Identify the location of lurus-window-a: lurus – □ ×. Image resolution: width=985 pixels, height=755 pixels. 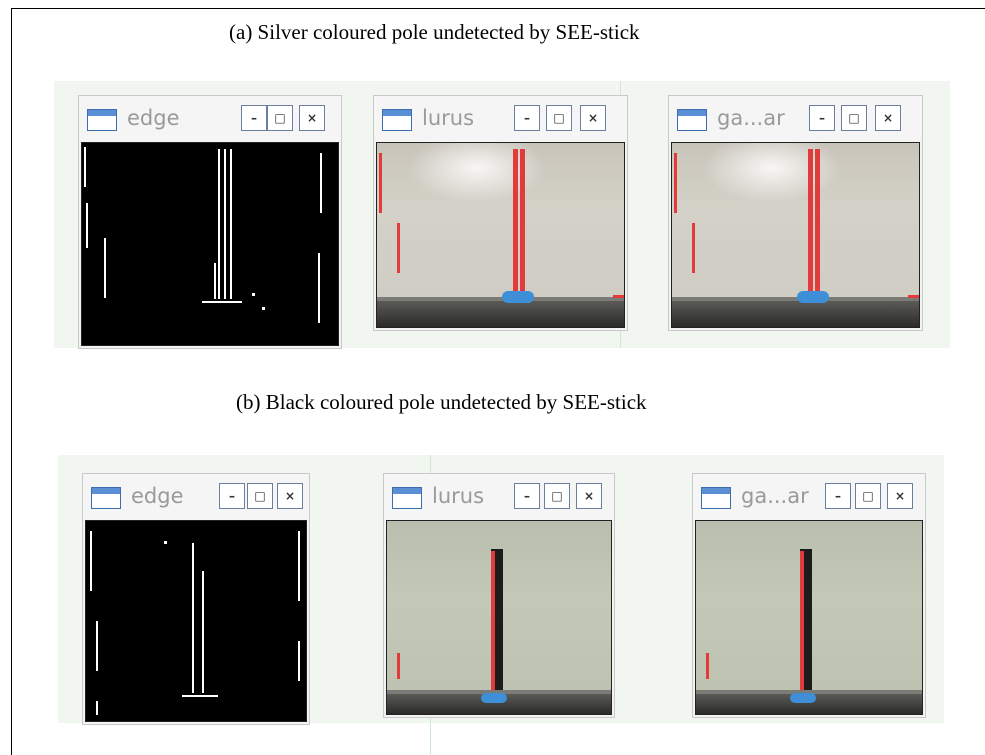
(500, 213).